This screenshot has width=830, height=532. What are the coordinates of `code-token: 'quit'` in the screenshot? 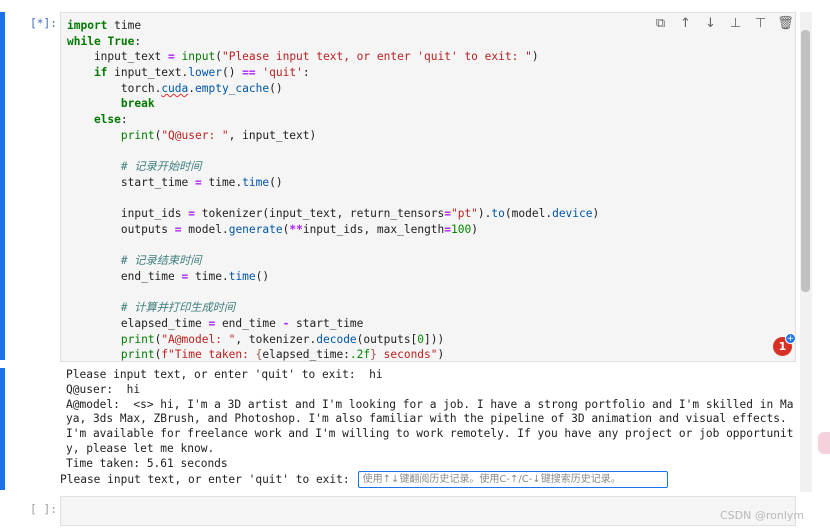 It's located at (282, 73).